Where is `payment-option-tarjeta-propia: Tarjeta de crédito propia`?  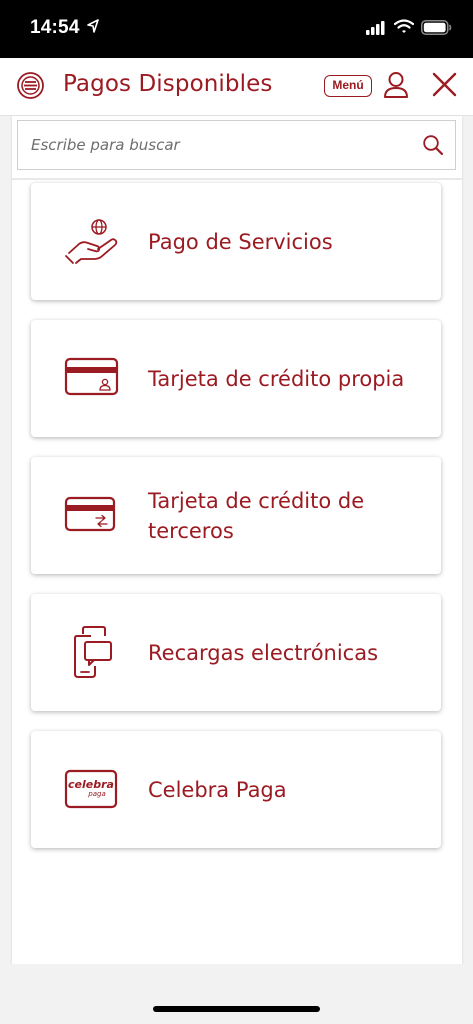
payment-option-tarjeta-propia: Tarjeta de crédito propia is located at coordinates (236, 378).